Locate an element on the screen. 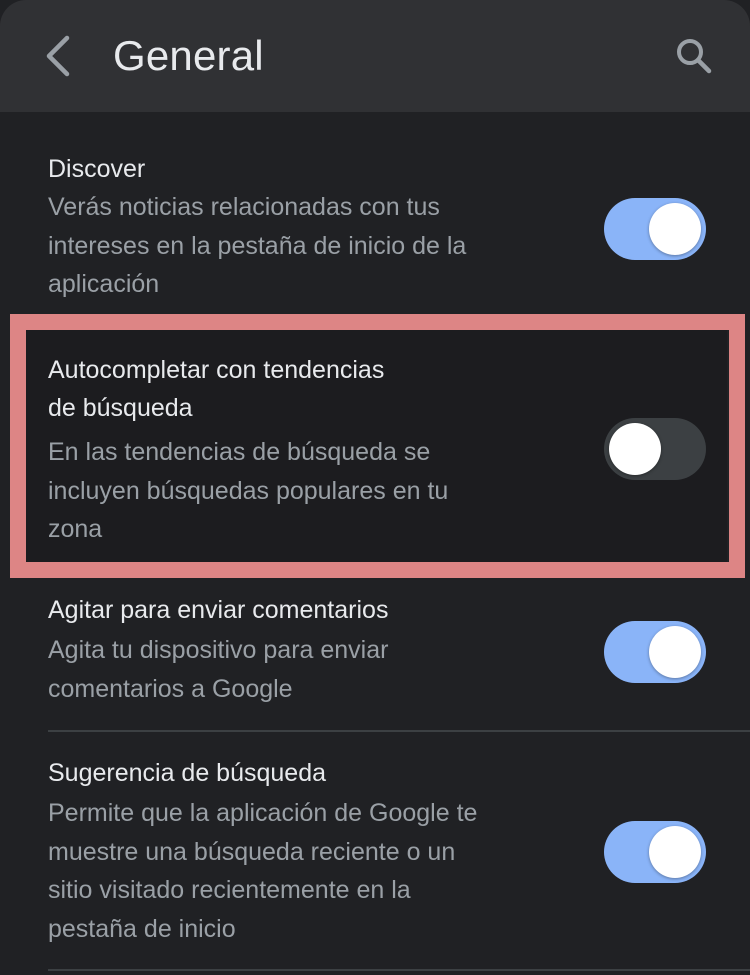 The height and width of the screenshot is (975, 750). setting-description-line: aplicación is located at coordinates (104, 284).